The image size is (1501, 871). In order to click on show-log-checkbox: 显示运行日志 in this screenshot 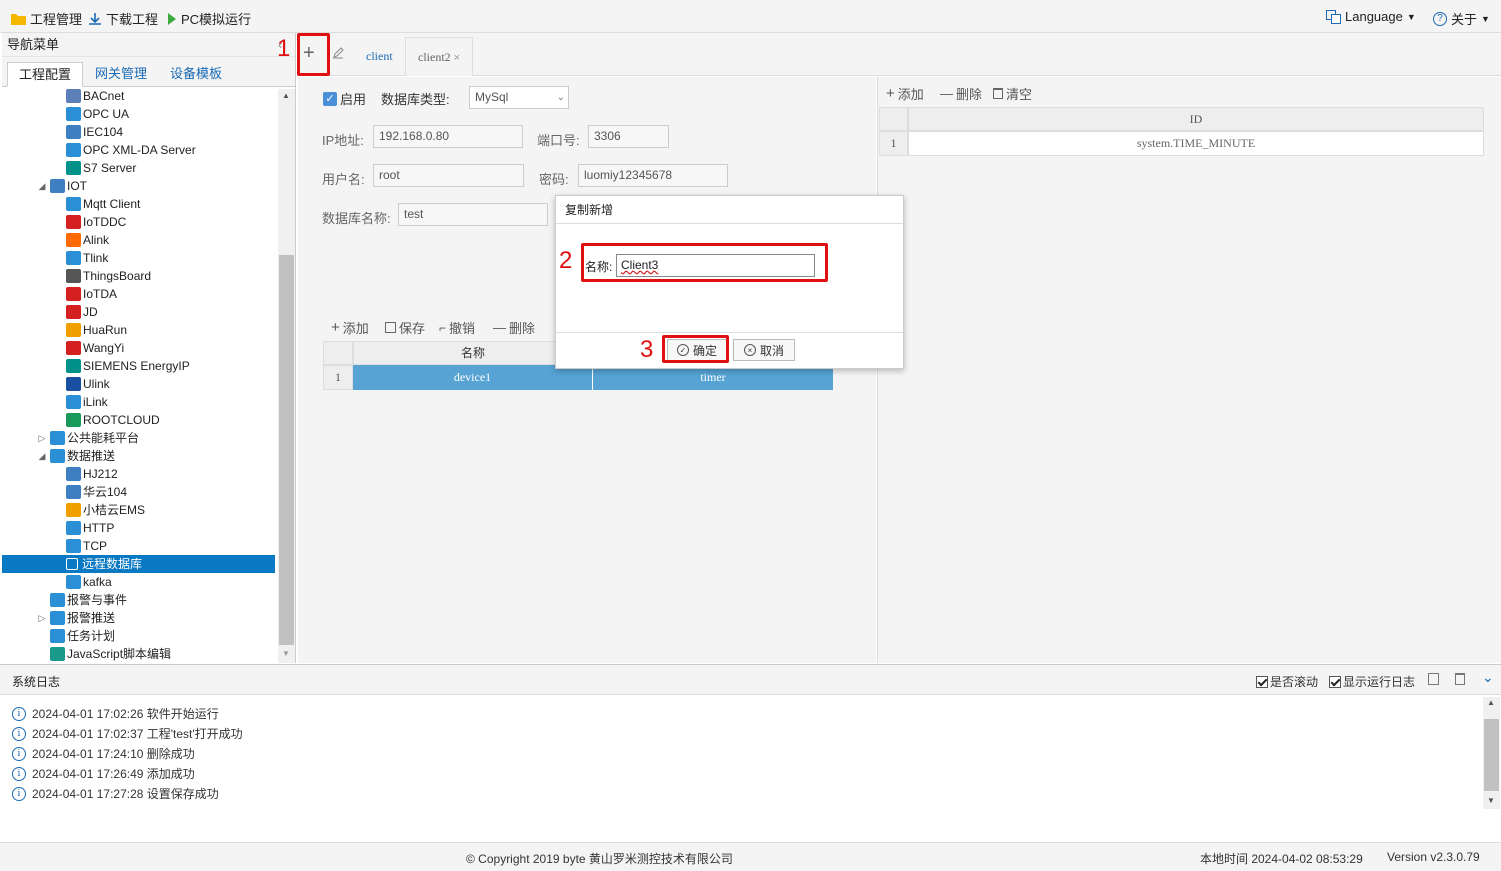, I will do `click(1372, 681)`.